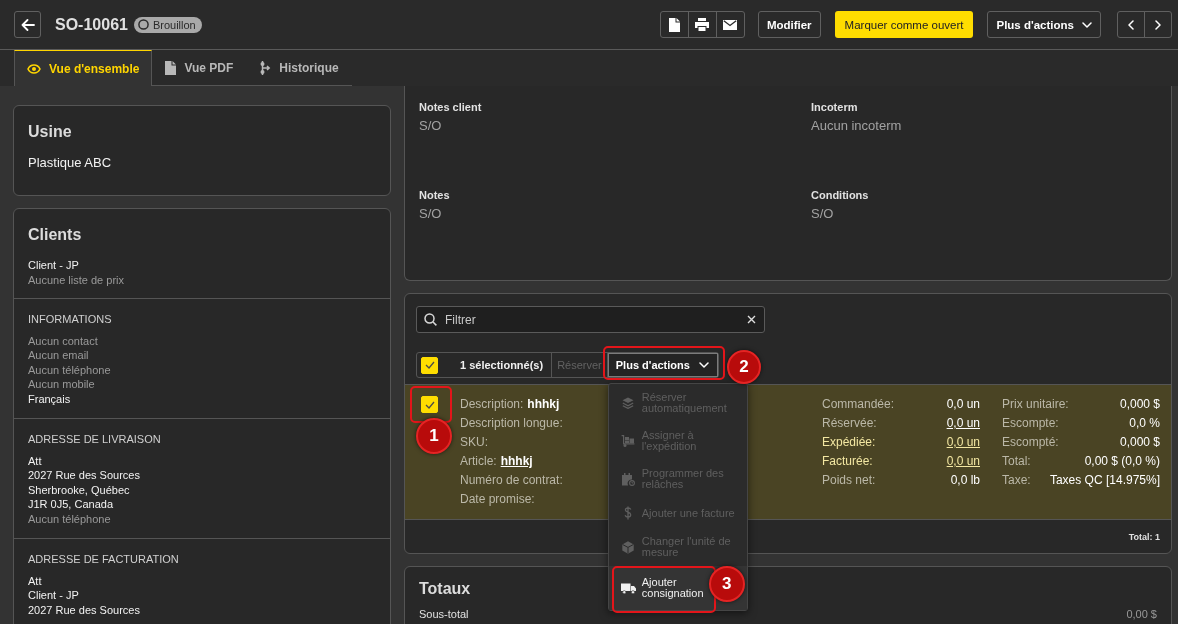 This screenshot has height=624, width=1178. What do you see at coordinates (76, 279) in the screenshot?
I see `price-list-text: Aucune liste de prix` at bounding box center [76, 279].